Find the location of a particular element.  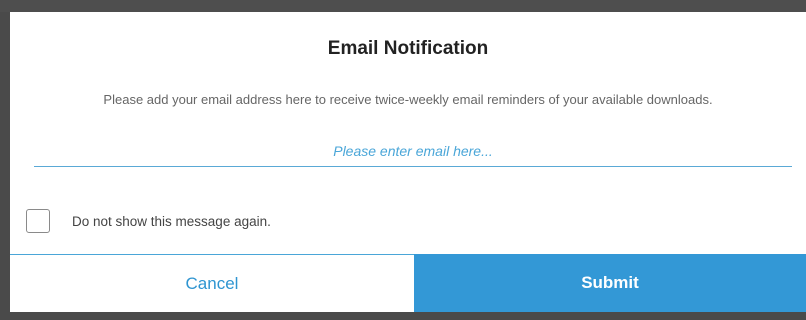

dont-show-again-checkbox is located at coordinates (38, 221).